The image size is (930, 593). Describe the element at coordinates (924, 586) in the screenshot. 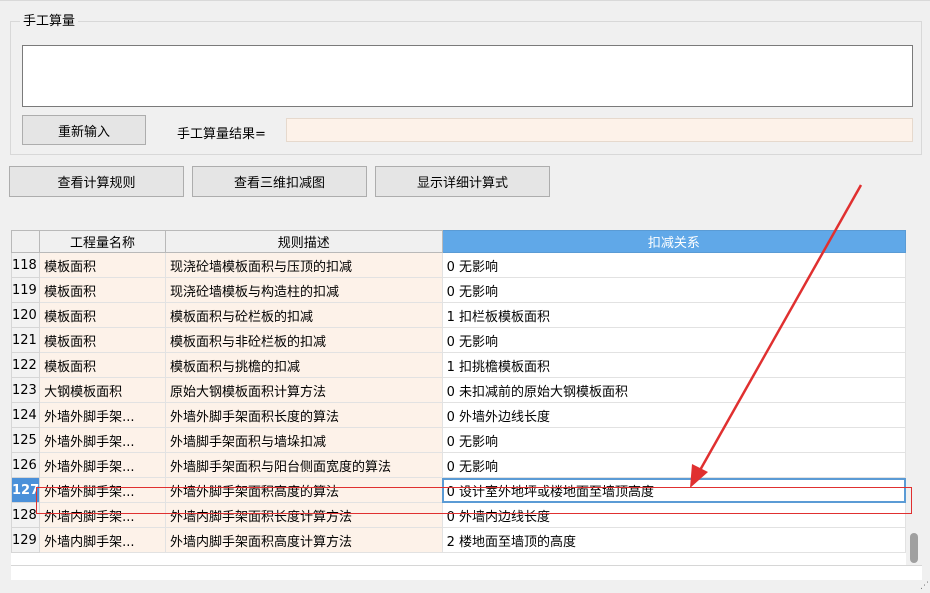

I see `resize-grip-icon: ⋰` at that location.